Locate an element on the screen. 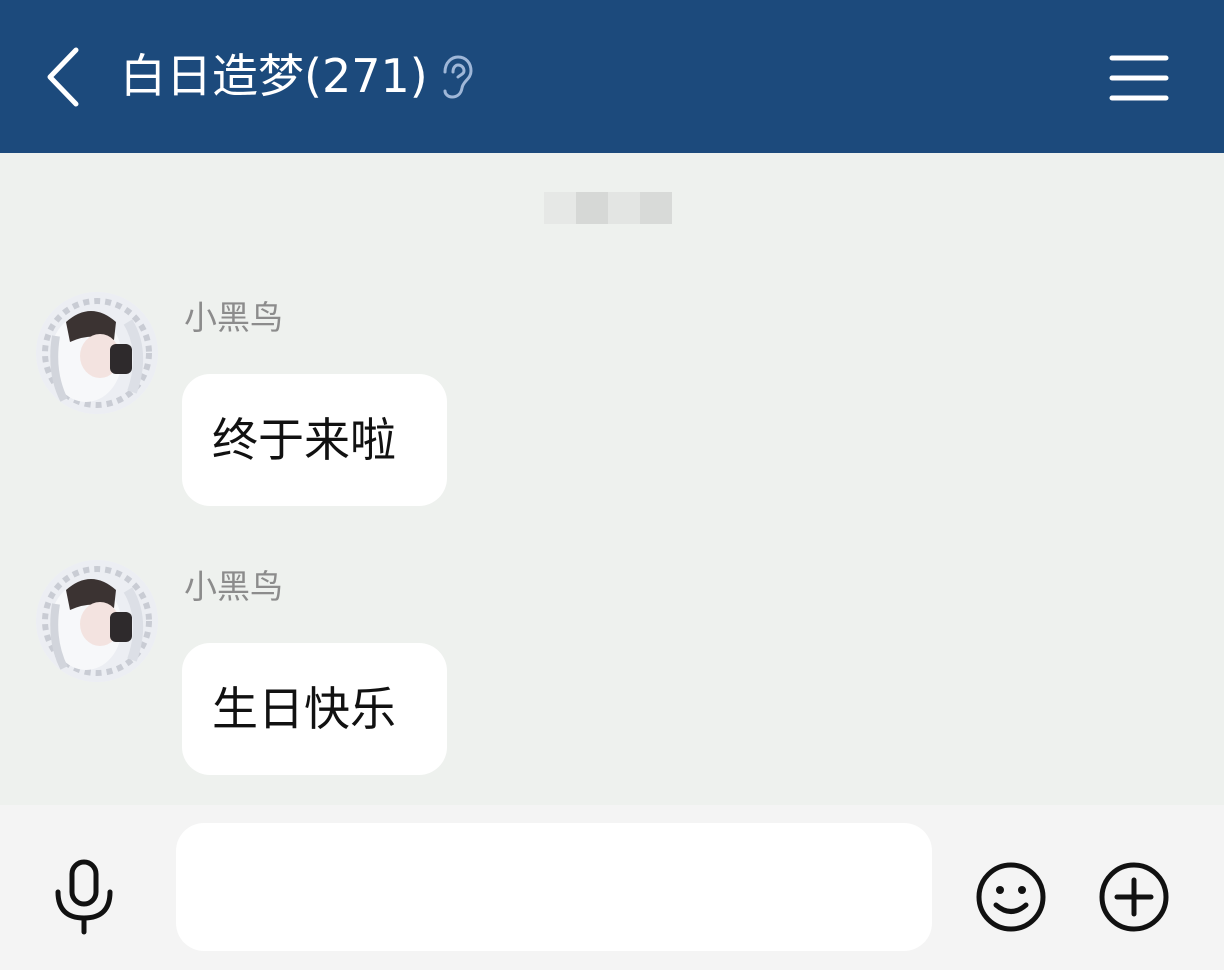 The image size is (1224, 970). voice-input-button is located at coordinates (84, 897).